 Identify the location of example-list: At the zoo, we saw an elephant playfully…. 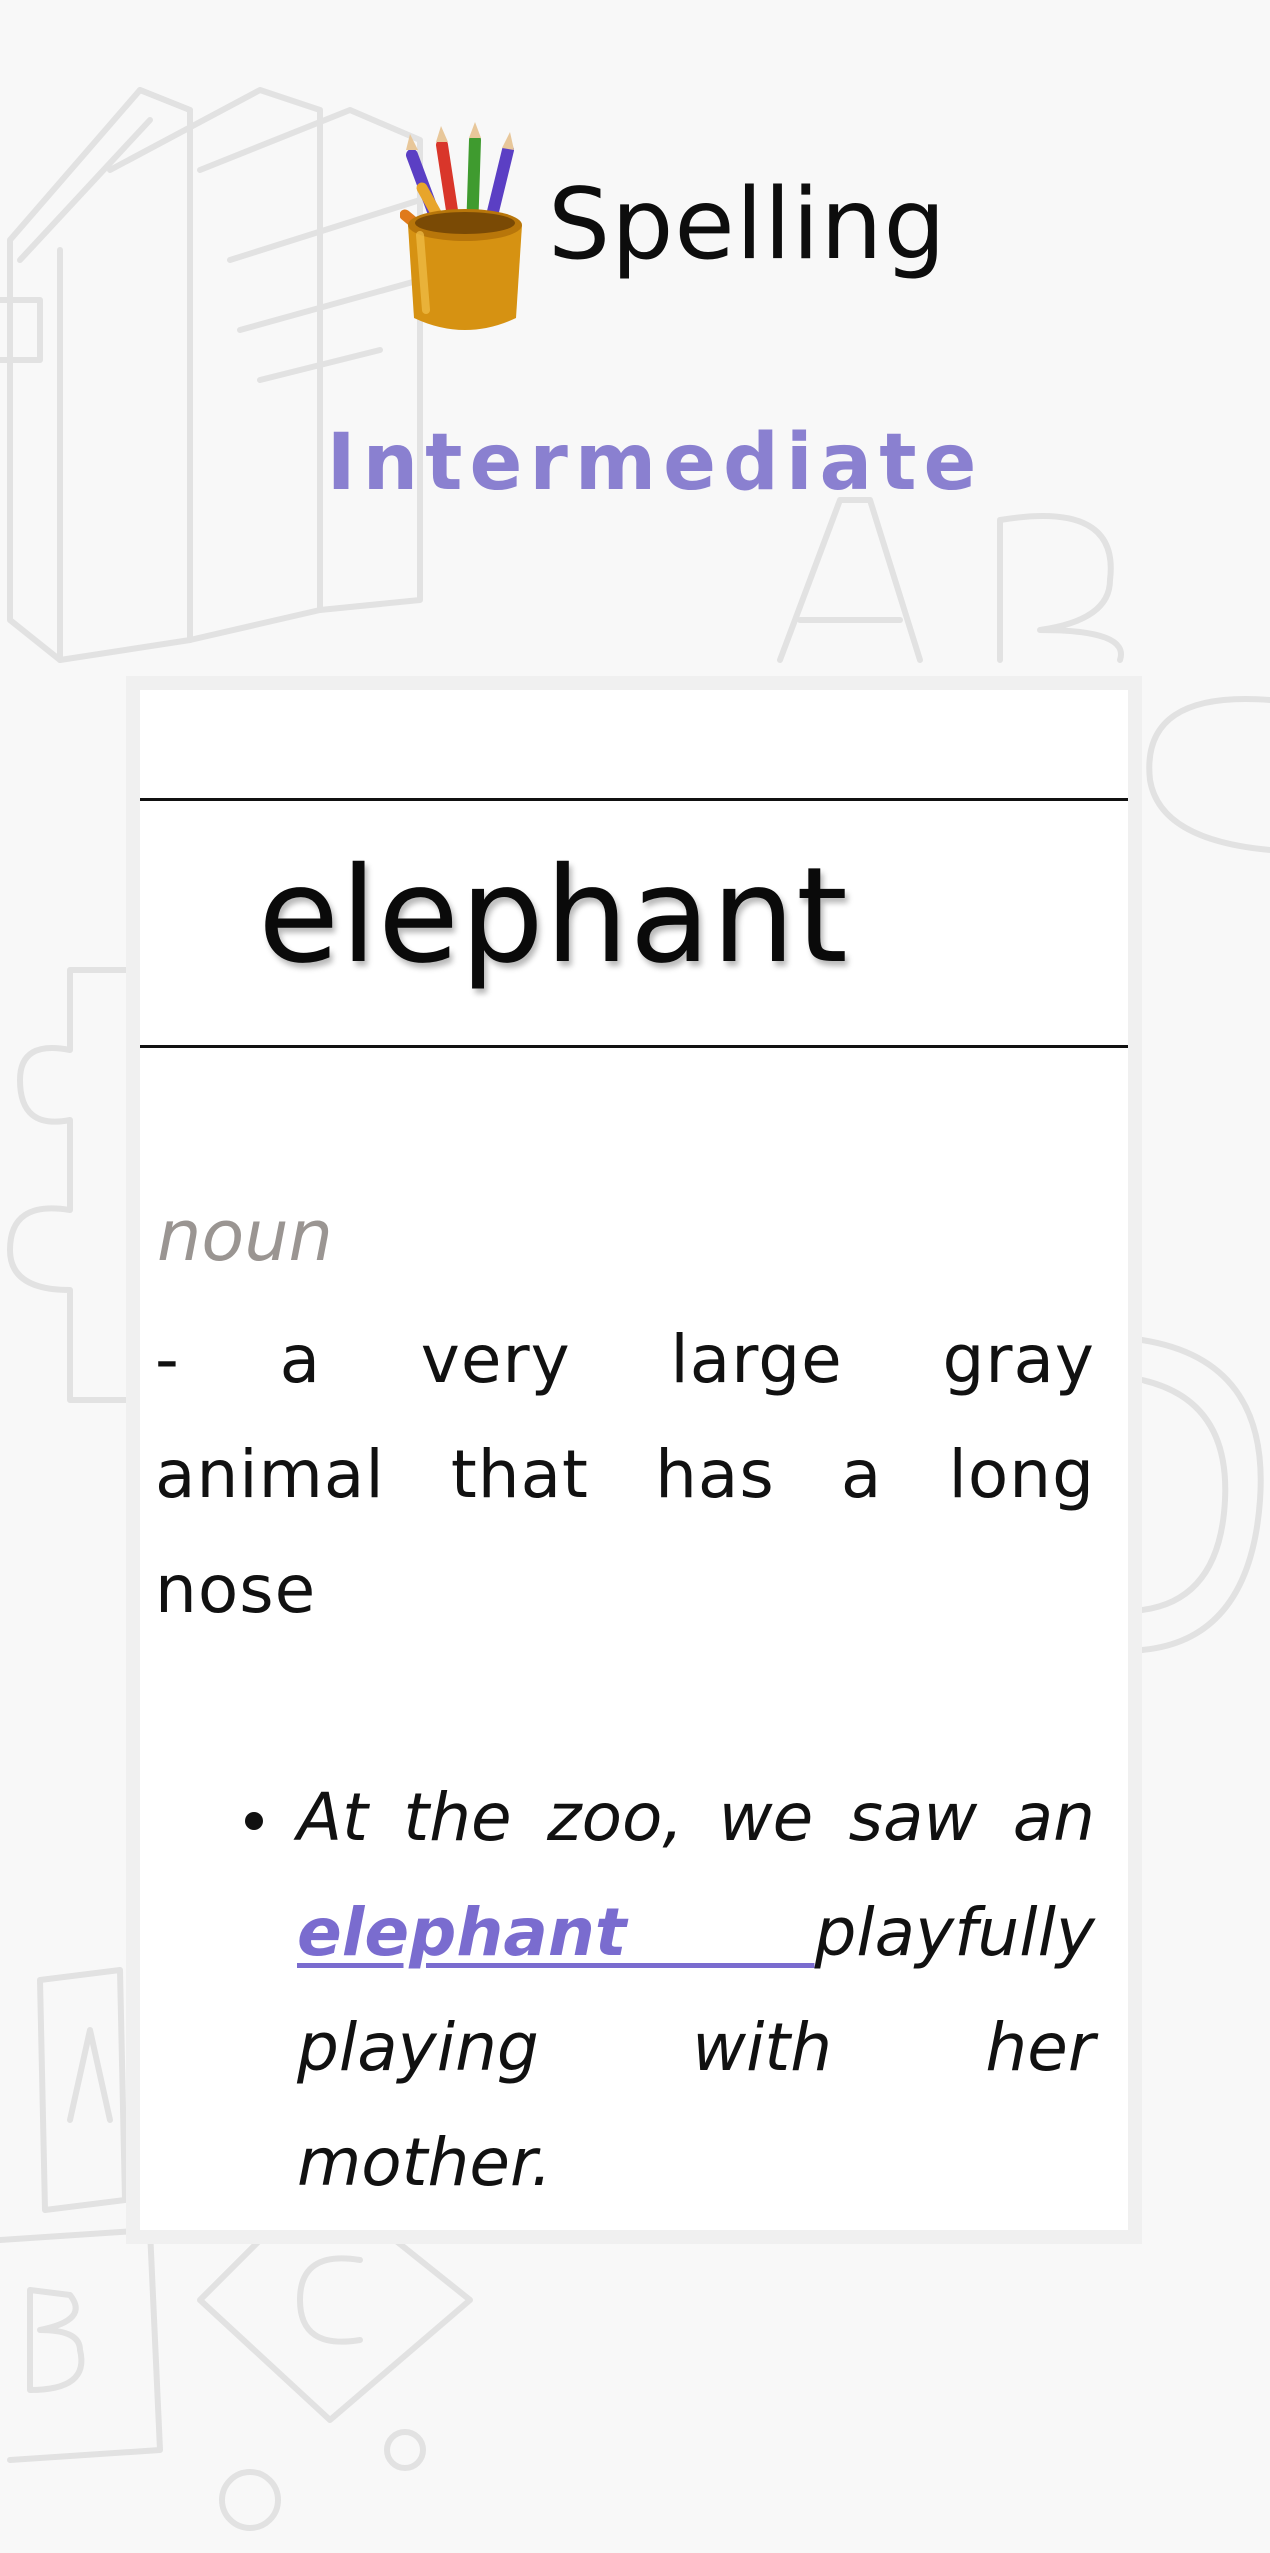
(666, 1990).